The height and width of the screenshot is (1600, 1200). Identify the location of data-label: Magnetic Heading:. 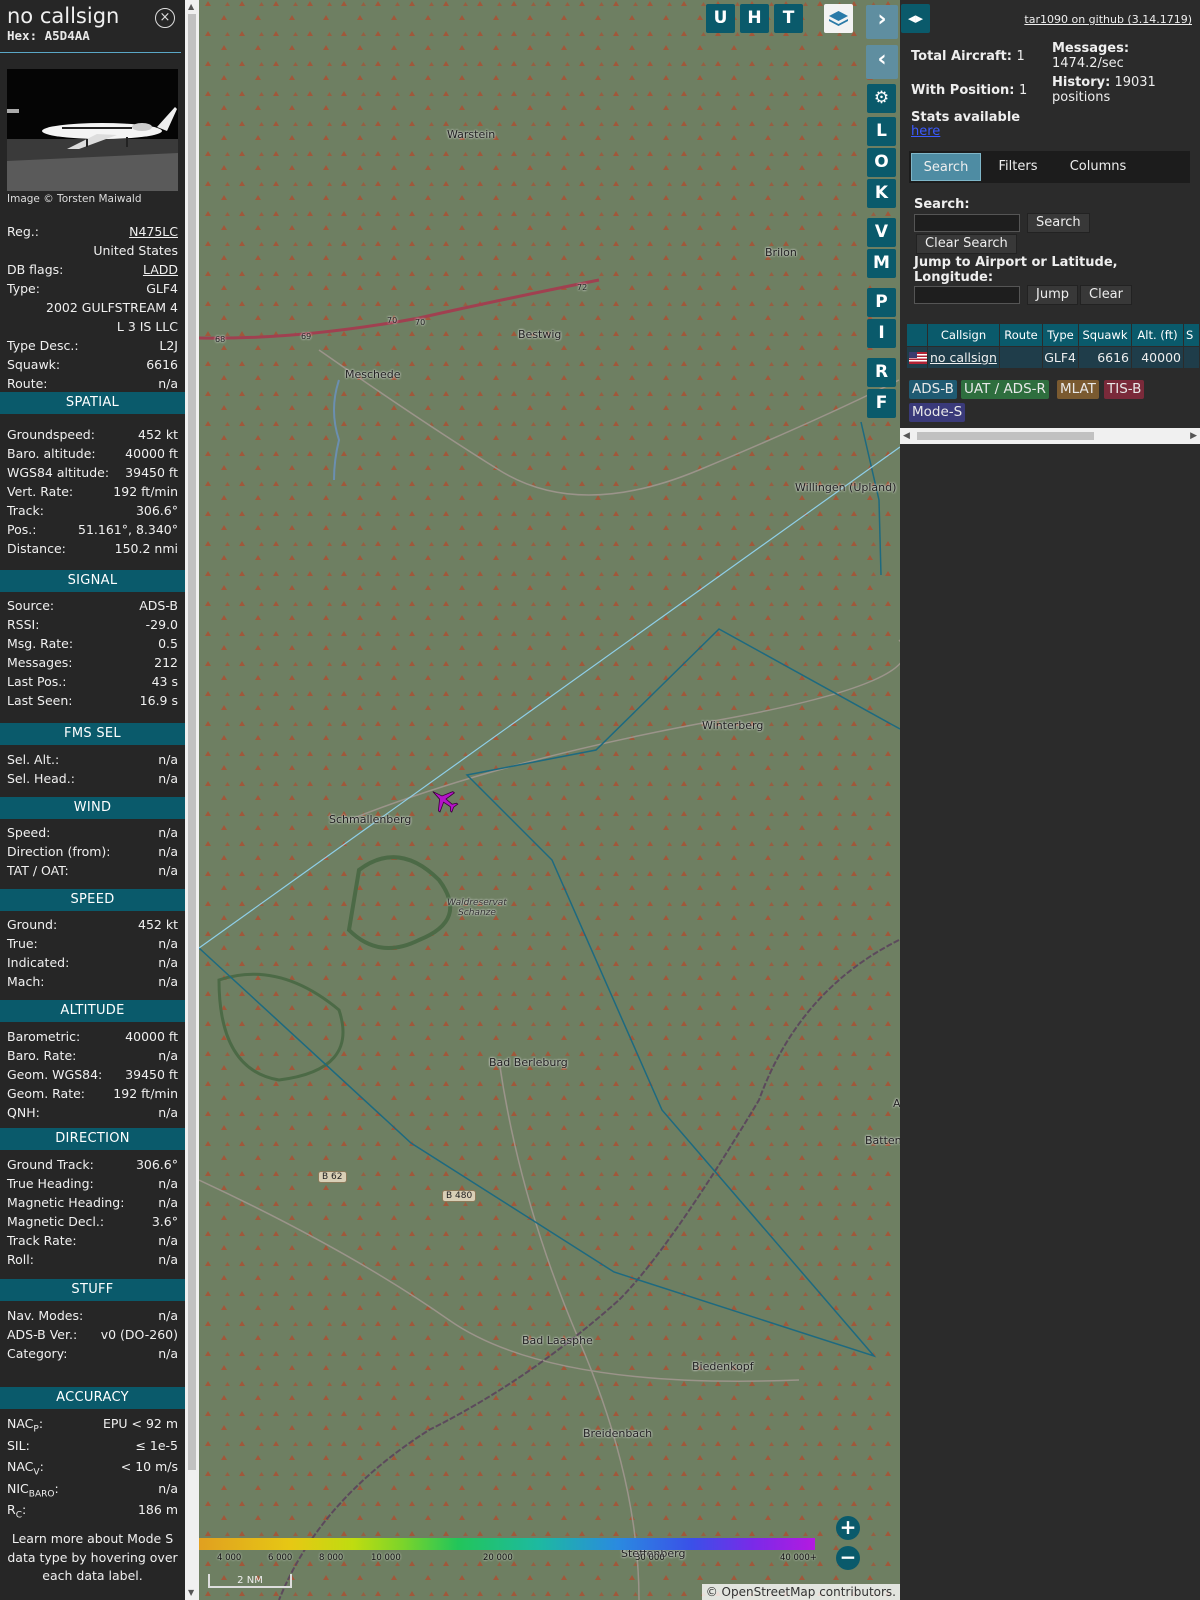
(65, 1202).